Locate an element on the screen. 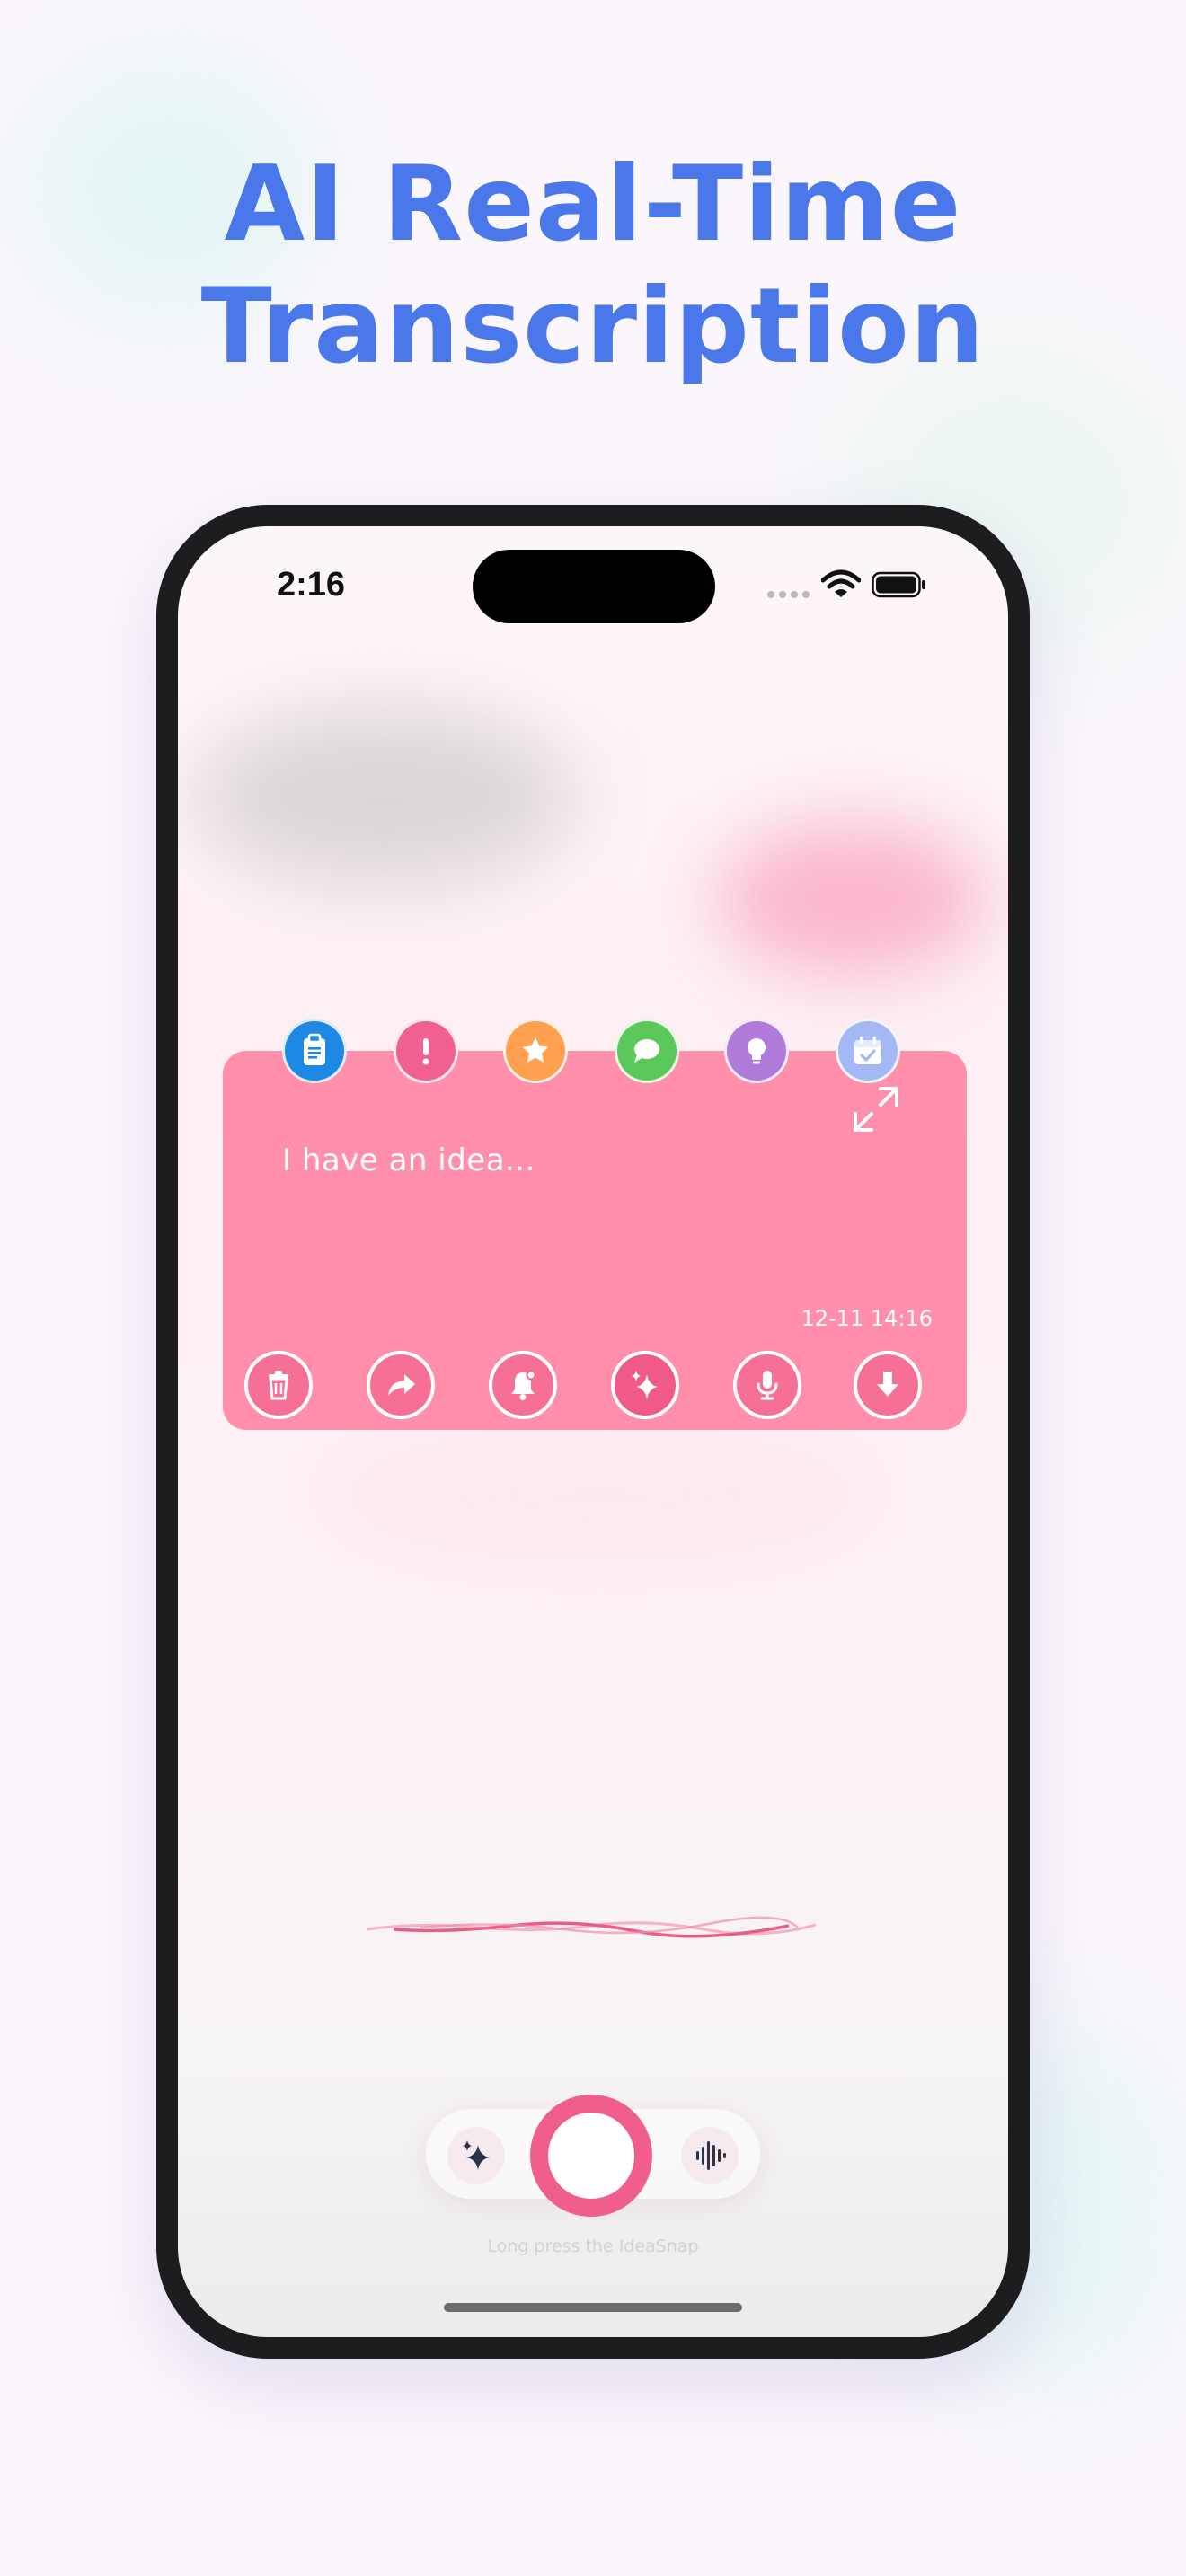  battery-icon is located at coordinates (898, 584).